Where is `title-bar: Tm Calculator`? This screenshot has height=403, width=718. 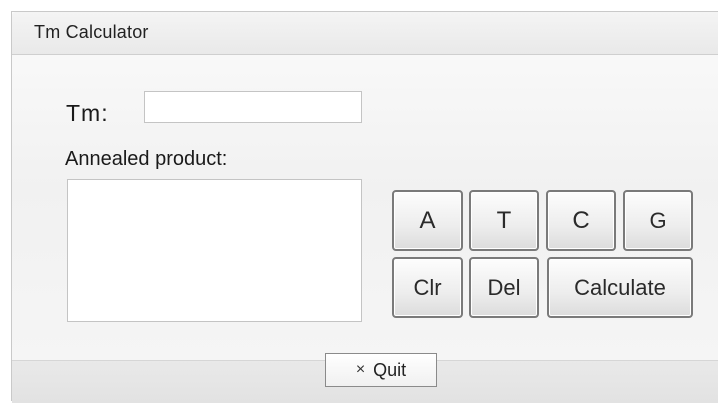
title-bar: Tm Calculator is located at coordinates (365, 33).